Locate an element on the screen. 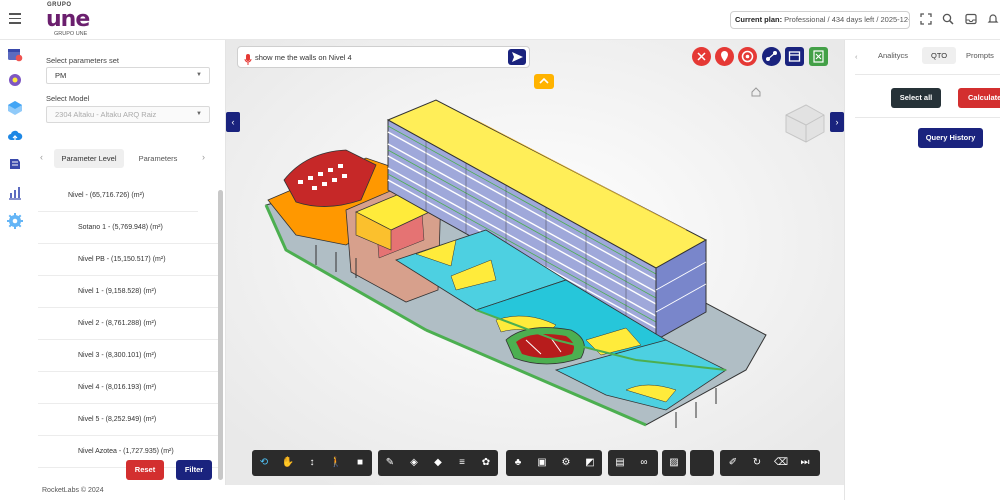 Image resolution: width=1000 pixels, height=500 pixels. layers-toggle-icon: ≡ is located at coordinates (462, 463).